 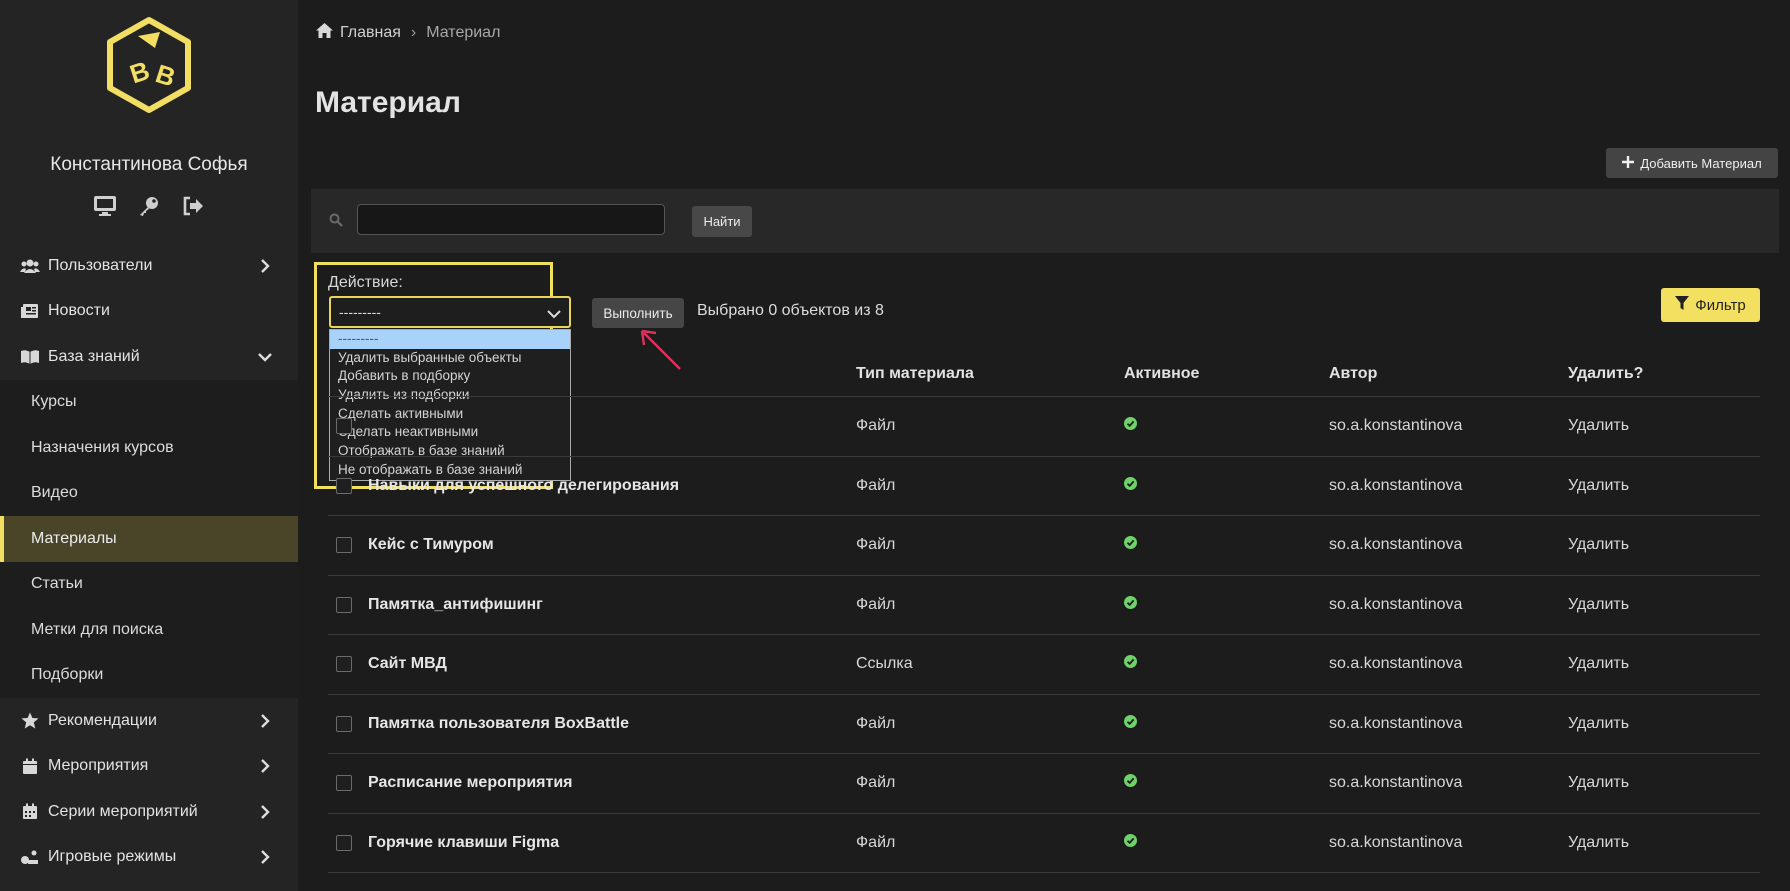 I want to click on column-header-active: Активное, so click(x=1161, y=374).